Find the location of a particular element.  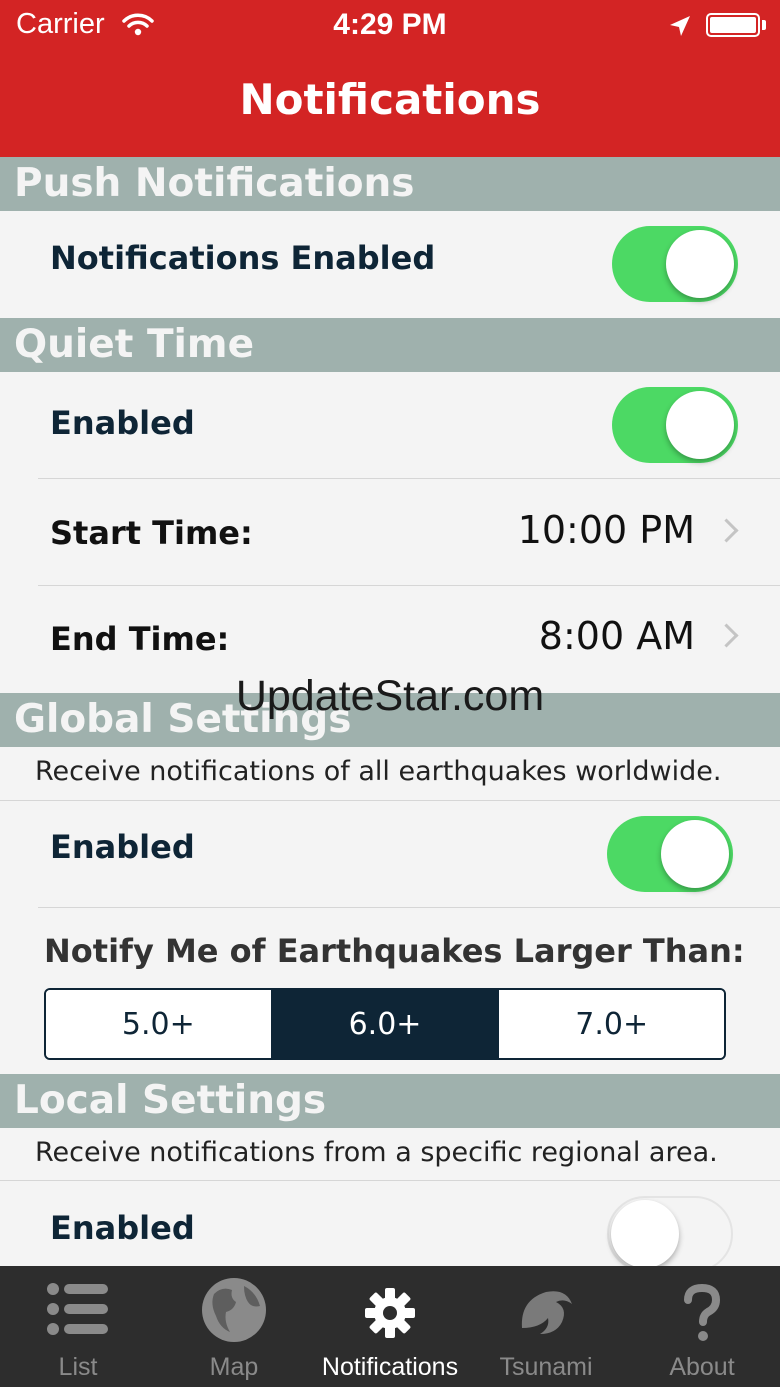

end-time-value: 8:00 AM is located at coordinates (616, 636).